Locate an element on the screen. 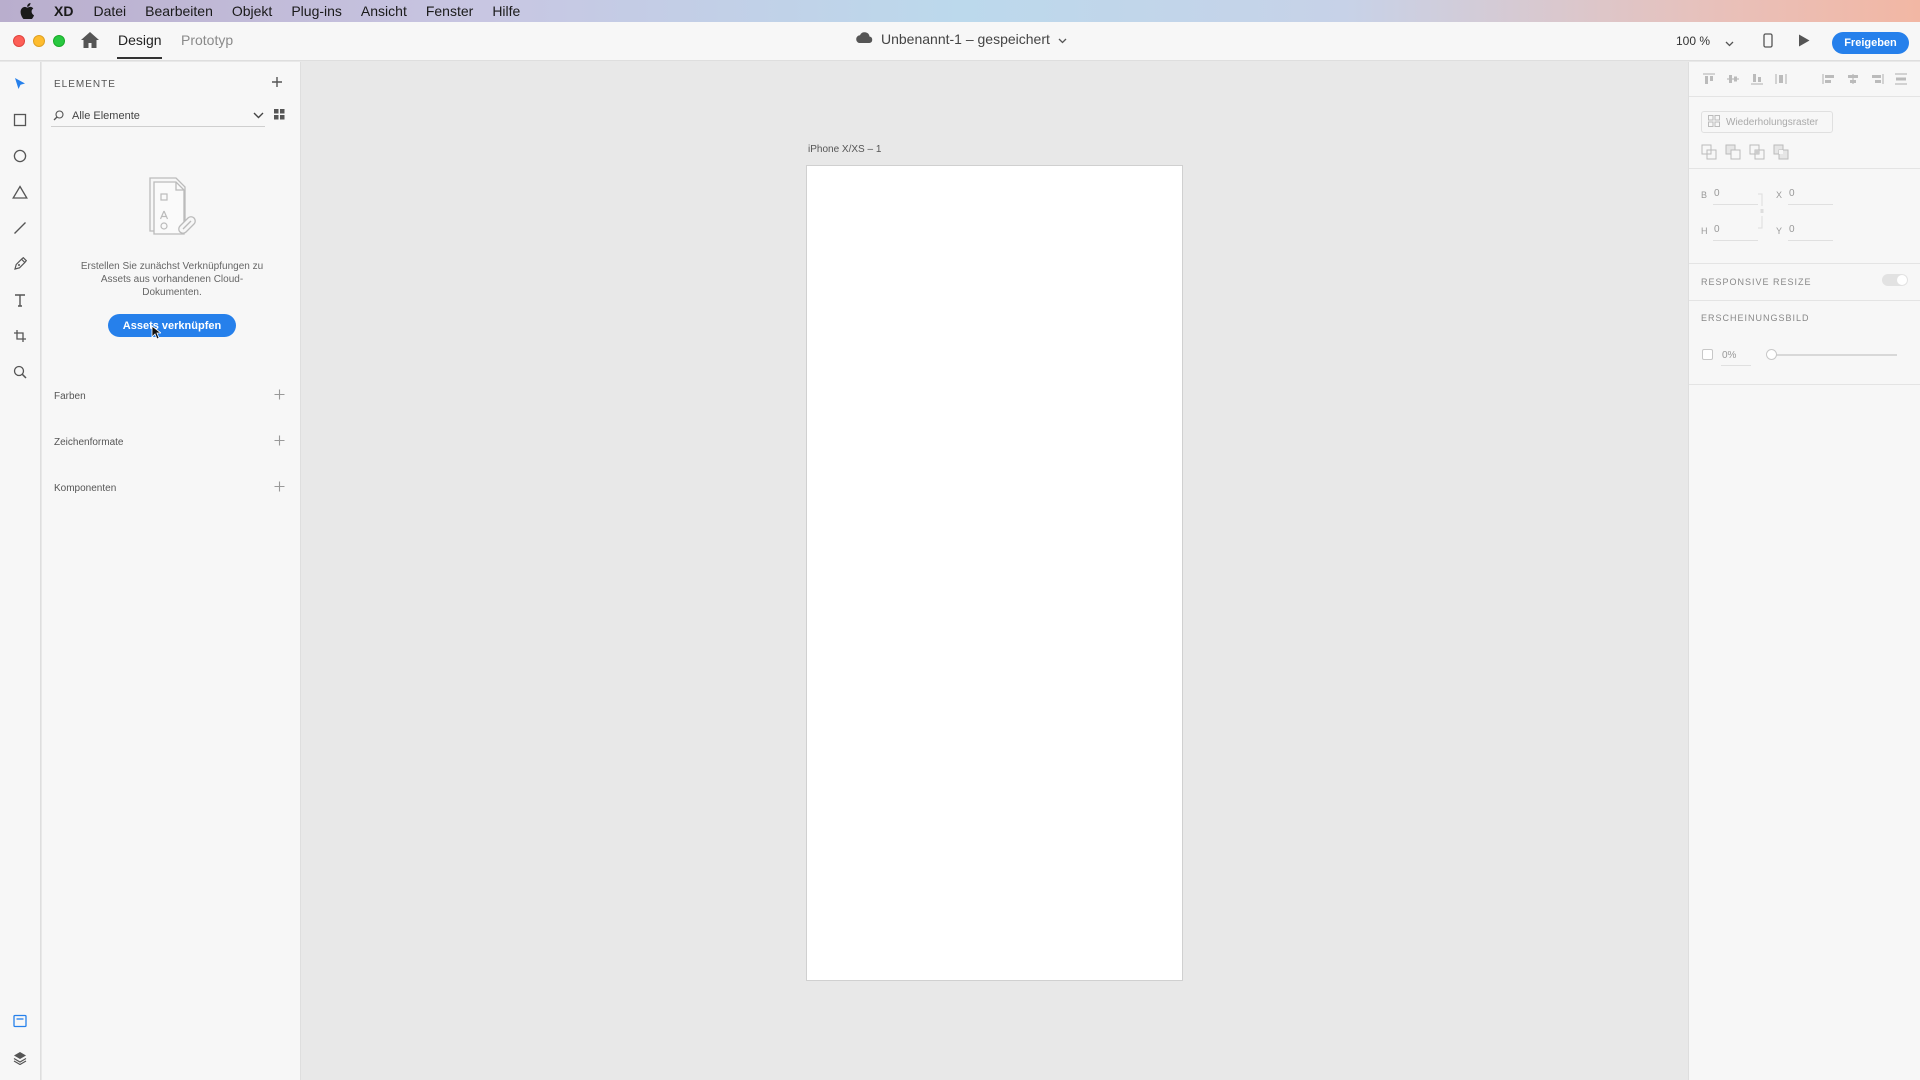  artboard-label: iPhone X/XS – 1 is located at coordinates (844, 149).